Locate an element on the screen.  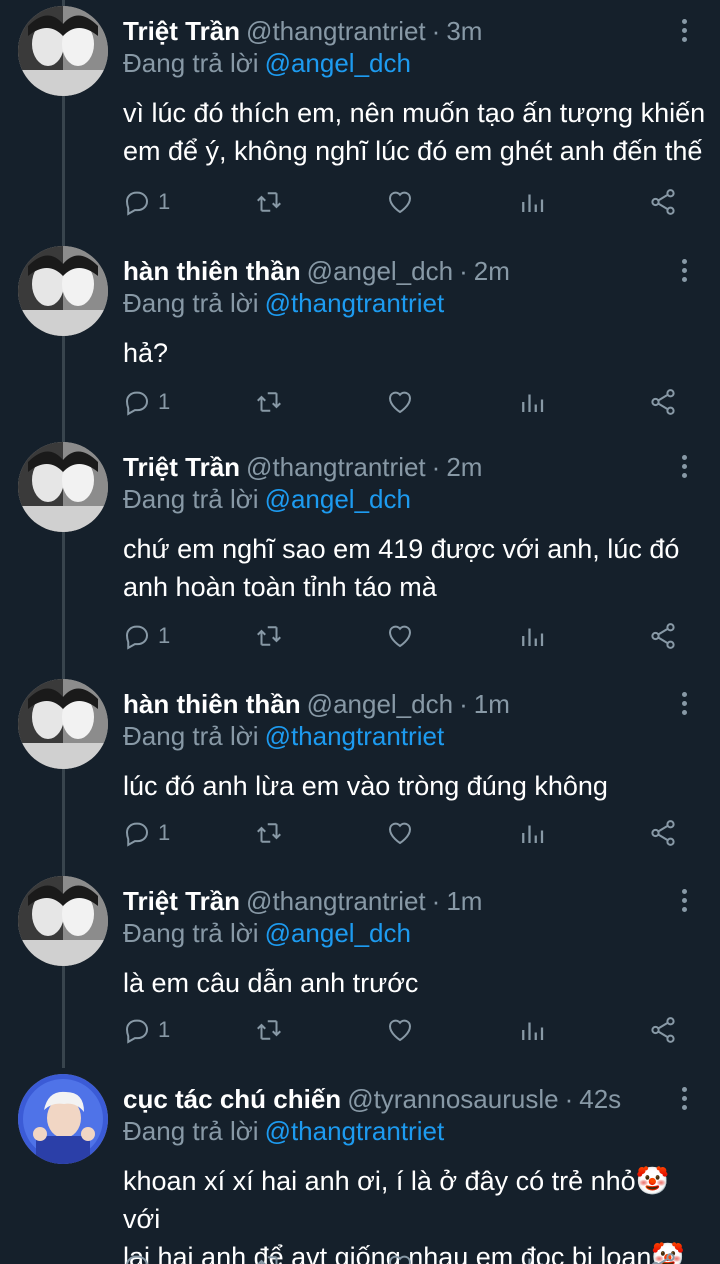
tweet-text-line: lúc đó anh lừa em vào tròng đúng không is located at coordinates (365, 786).